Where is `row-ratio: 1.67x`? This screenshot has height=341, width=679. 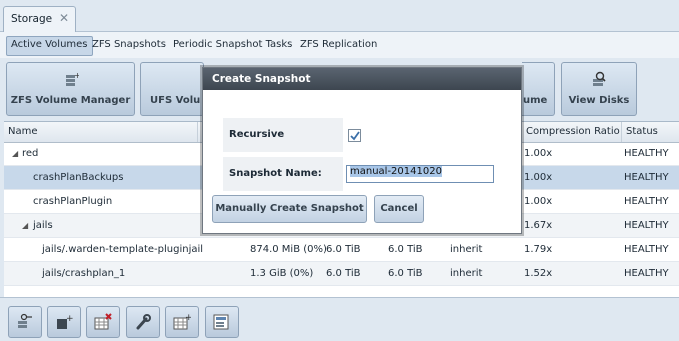 row-ratio: 1.67x is located at coordinates (538, 225).